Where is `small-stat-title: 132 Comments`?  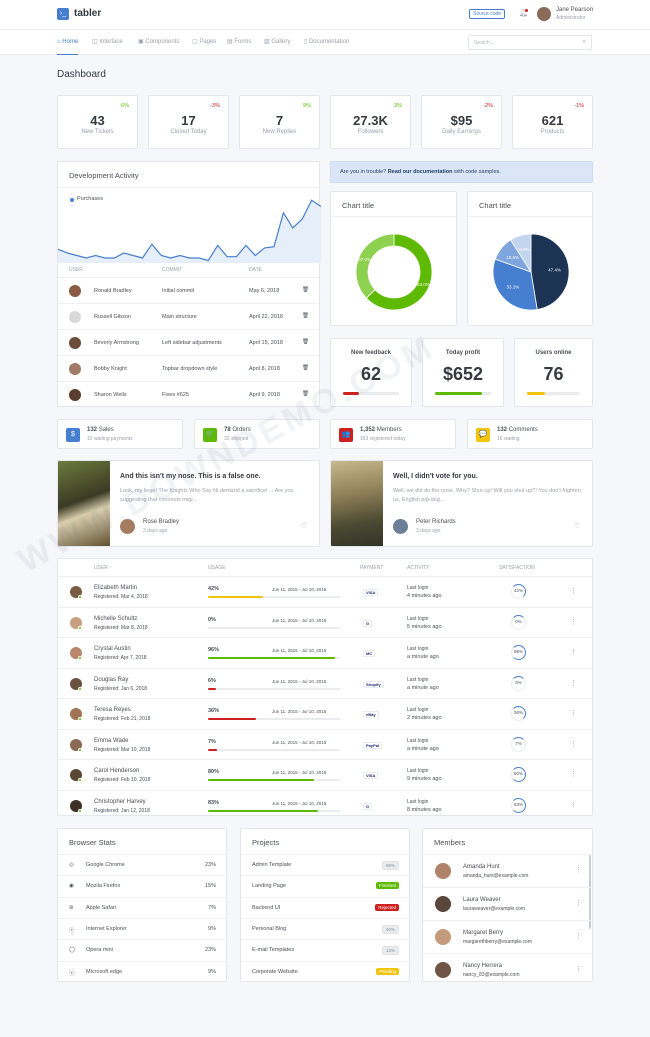 small-stat-title: 132 Comments is located at coordinates (517, 430).